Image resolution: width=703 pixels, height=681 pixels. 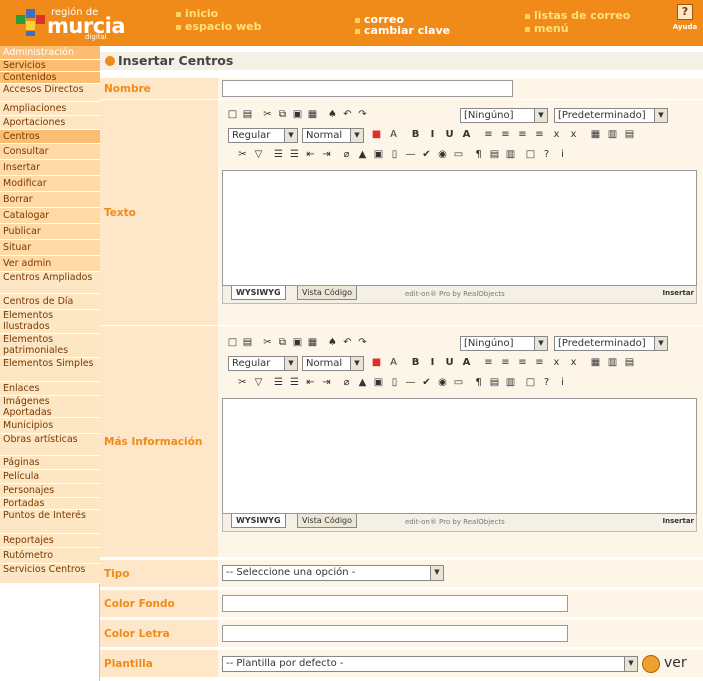 I want to click on editor-text-area, so click(x=459, y=228).